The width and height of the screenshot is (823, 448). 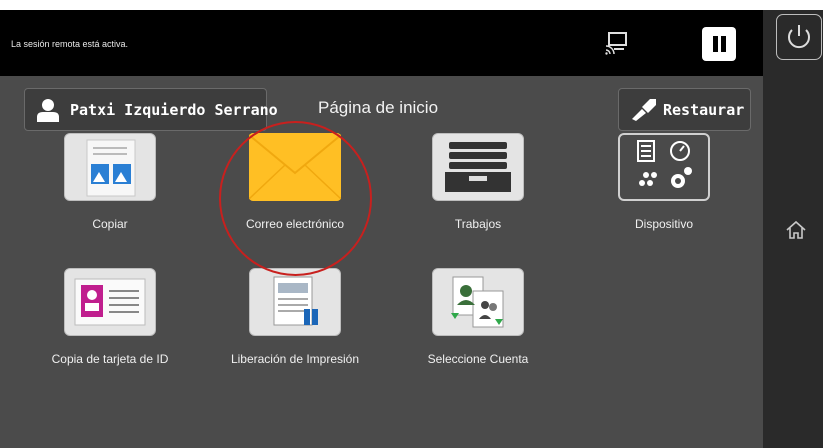 I want to click on app-seleccione-cuenta: Seleccione Cuenta, so click(x=478, y=328).